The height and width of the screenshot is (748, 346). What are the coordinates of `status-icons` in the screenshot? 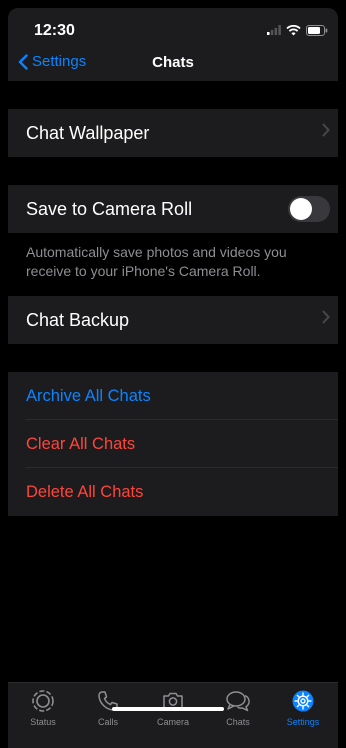 It's located at (297, 30).